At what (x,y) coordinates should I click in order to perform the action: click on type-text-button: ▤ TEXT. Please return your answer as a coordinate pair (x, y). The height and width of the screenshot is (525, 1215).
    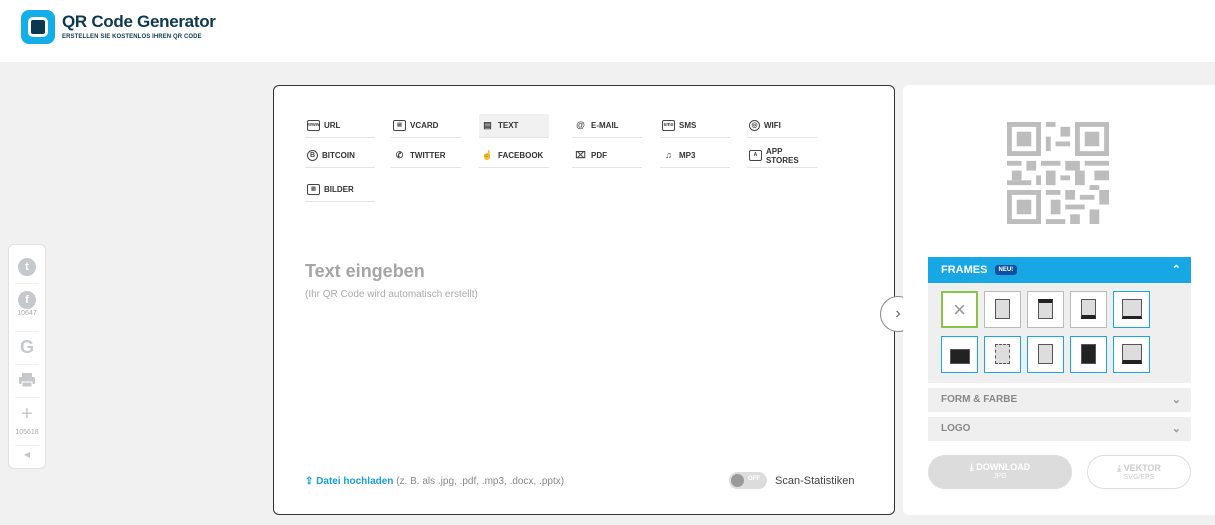
    Looking at the image, I should click on (514, 126).